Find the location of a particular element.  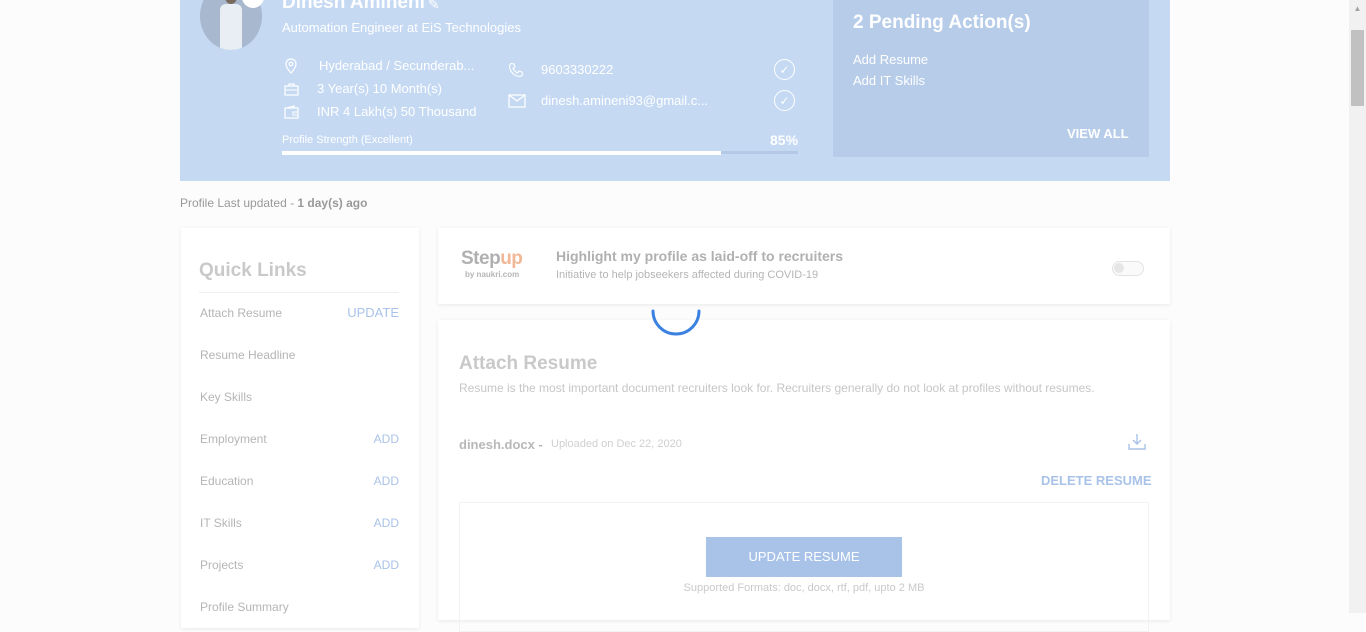

location-icon is located at coordinates (291, 66).